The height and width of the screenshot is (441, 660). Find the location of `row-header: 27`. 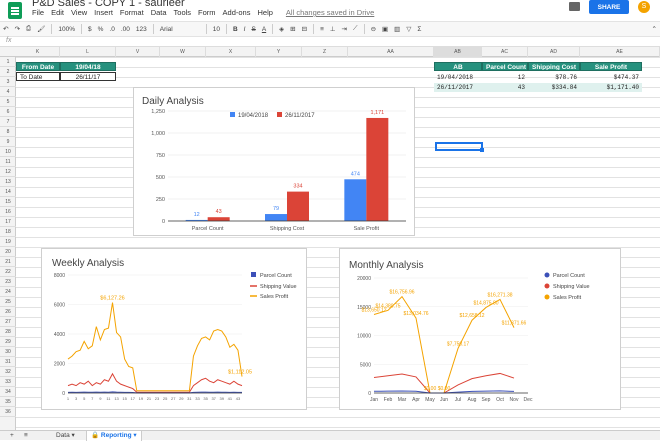

row-header: 27 is located at coordinates (8, 322).